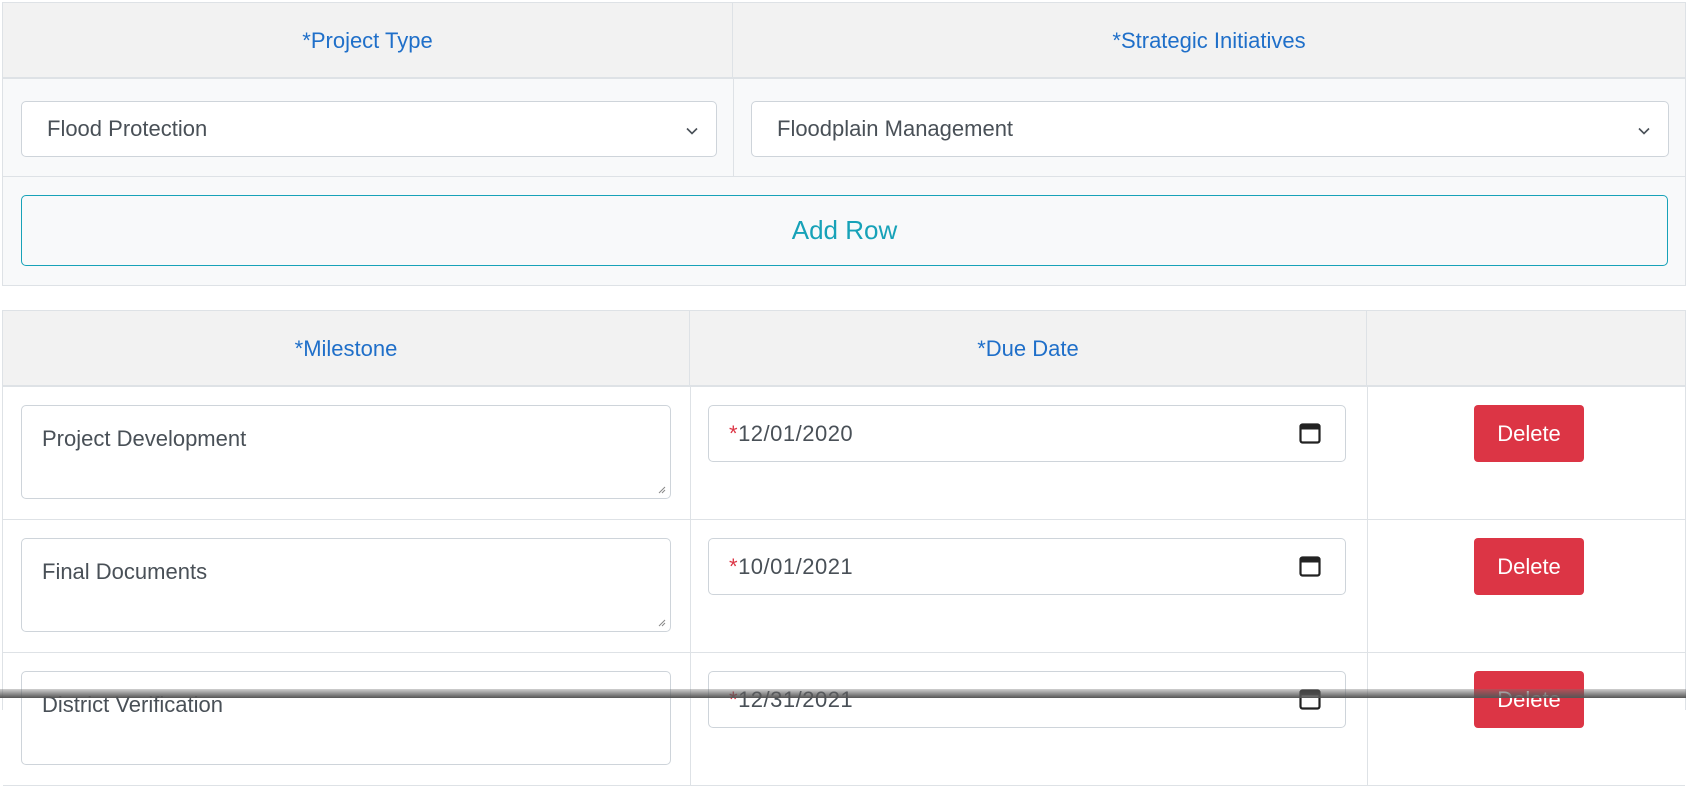 The height and width of the screenshot is (786, 1686). I want to click on add-row-button: Add Row, so click(844, 230).